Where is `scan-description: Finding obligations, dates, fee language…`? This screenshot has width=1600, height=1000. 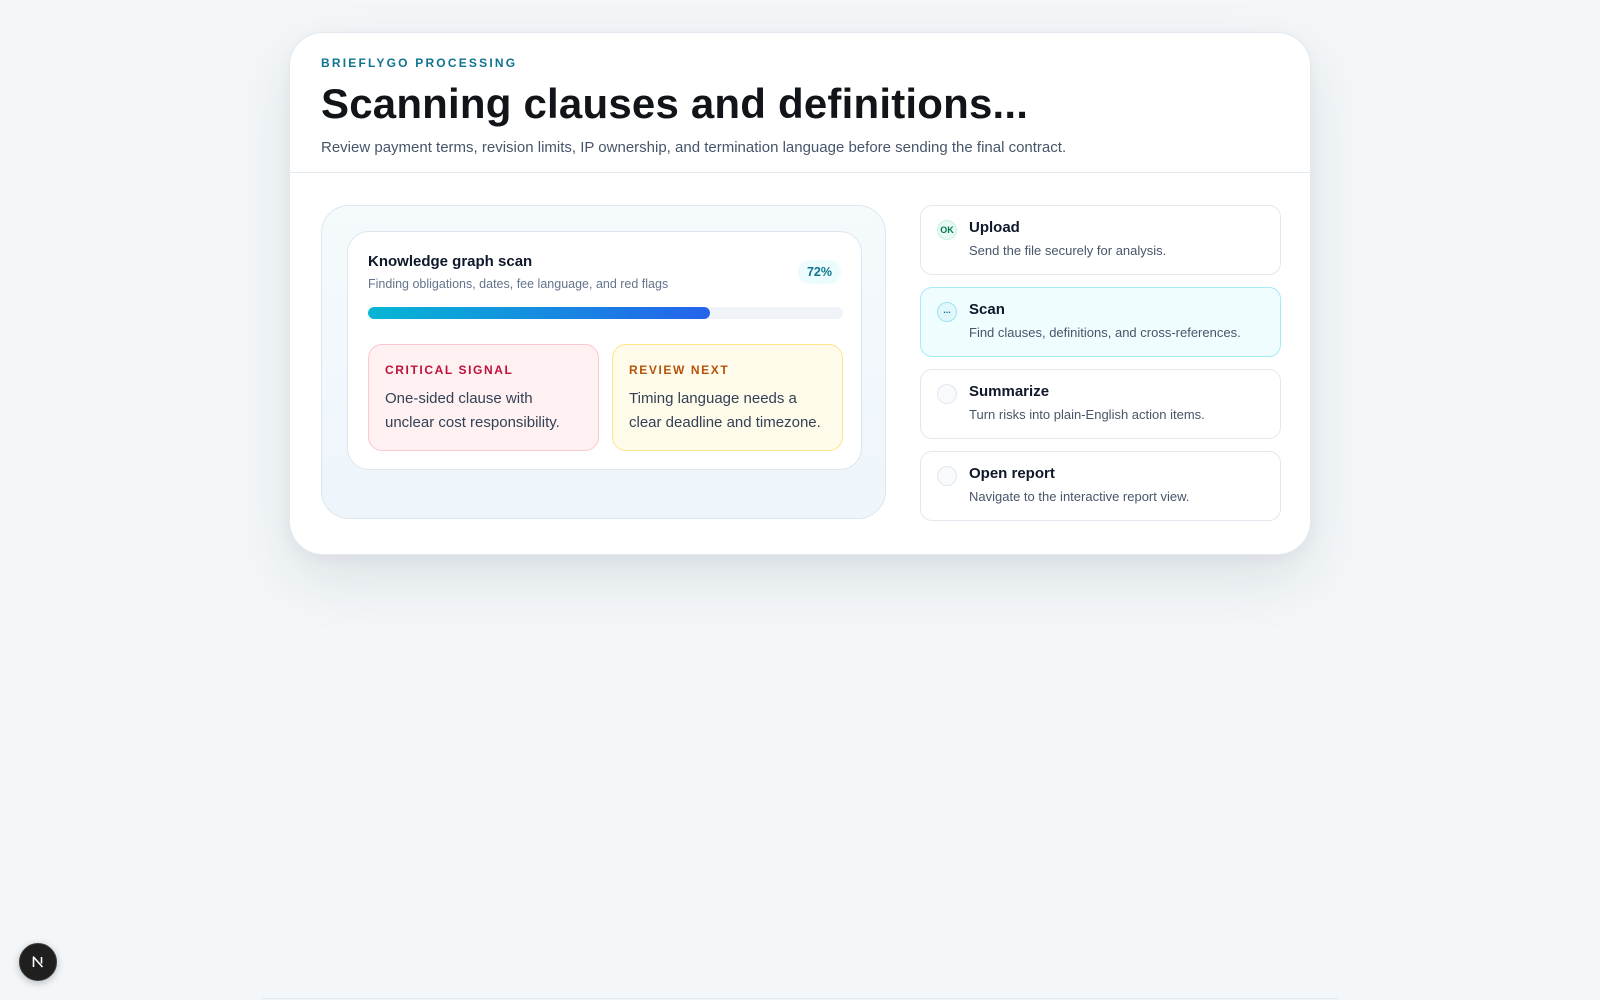
scan-description: Finding obligations, dates, fee language… is located at coordinates (518, 284).